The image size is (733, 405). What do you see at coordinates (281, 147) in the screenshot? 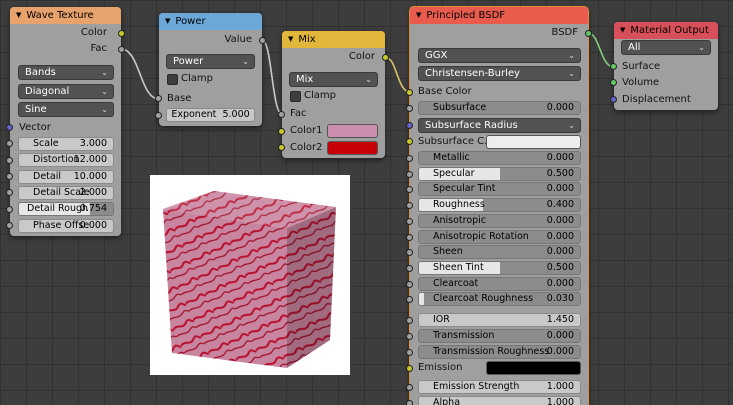
I see `input-color2-socket` at bounding box center [281, 147].